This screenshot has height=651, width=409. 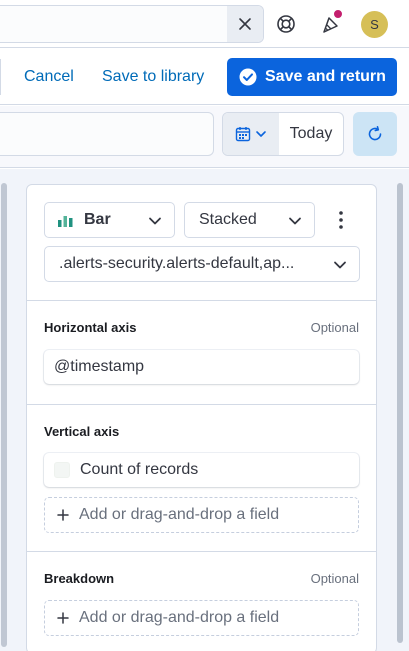 I want to click on breakdown-title: Breakdown, so click(x=79, y=578).